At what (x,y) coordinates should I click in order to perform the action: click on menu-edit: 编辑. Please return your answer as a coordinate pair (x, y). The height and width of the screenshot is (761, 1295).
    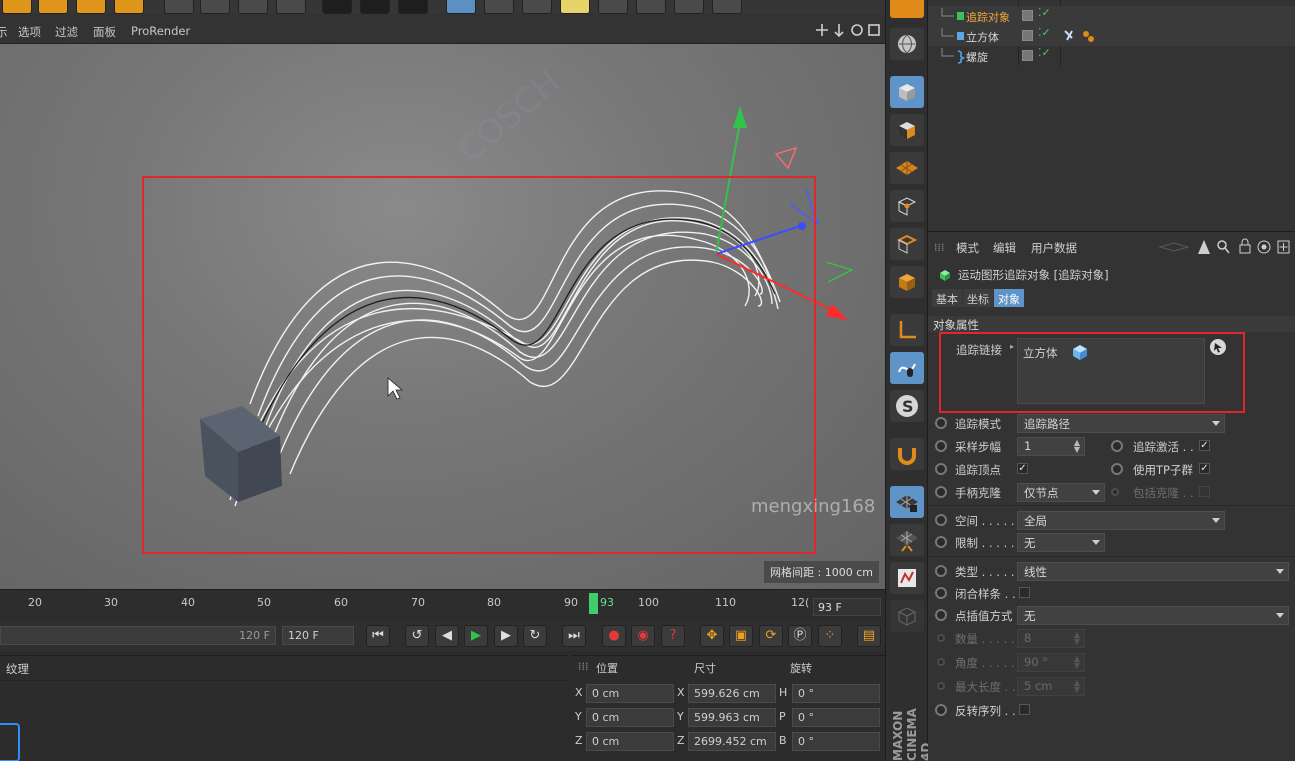
    Looking at the image, I should click on (1004, 248).